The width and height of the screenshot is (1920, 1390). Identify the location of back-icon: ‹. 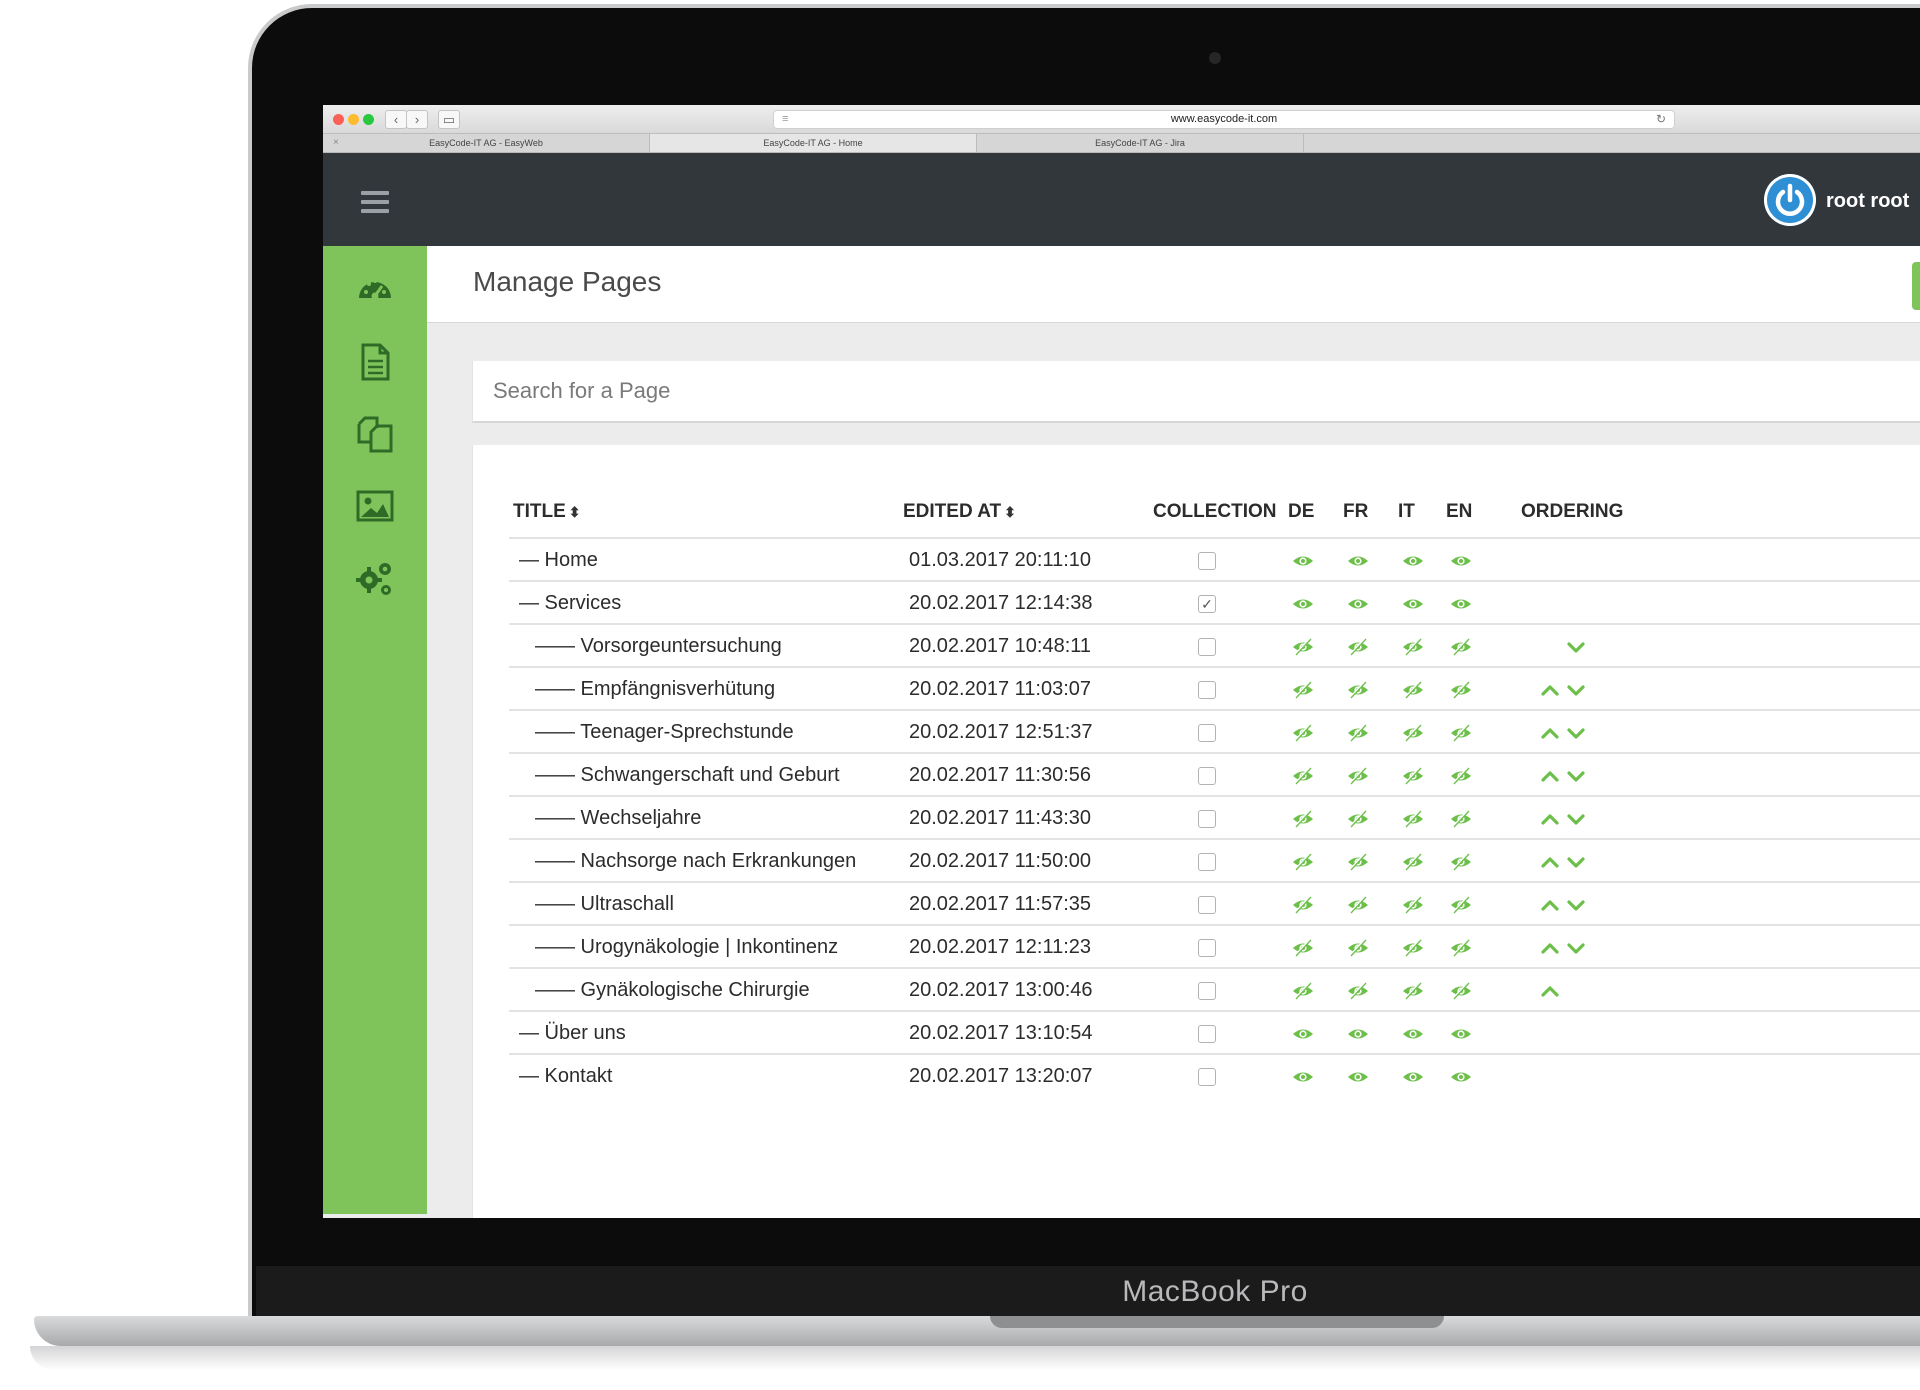
(396, 119).